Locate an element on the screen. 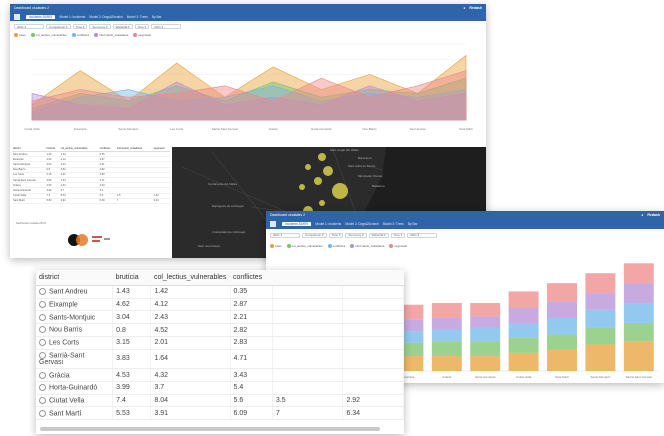  back-filter-4: Waterfall ▾ is located at coordinates (122, 26).